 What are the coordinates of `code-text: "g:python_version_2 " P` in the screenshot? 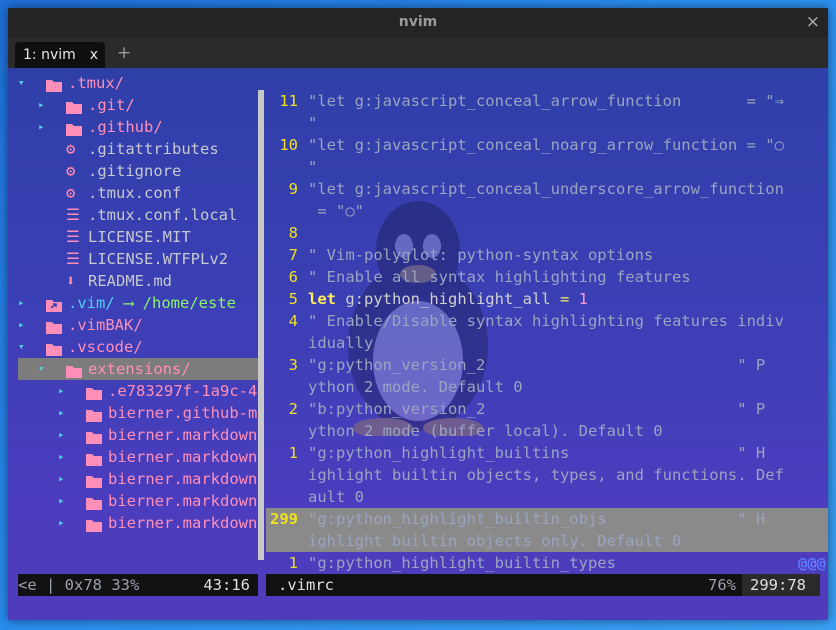 It's located at (537, 365).